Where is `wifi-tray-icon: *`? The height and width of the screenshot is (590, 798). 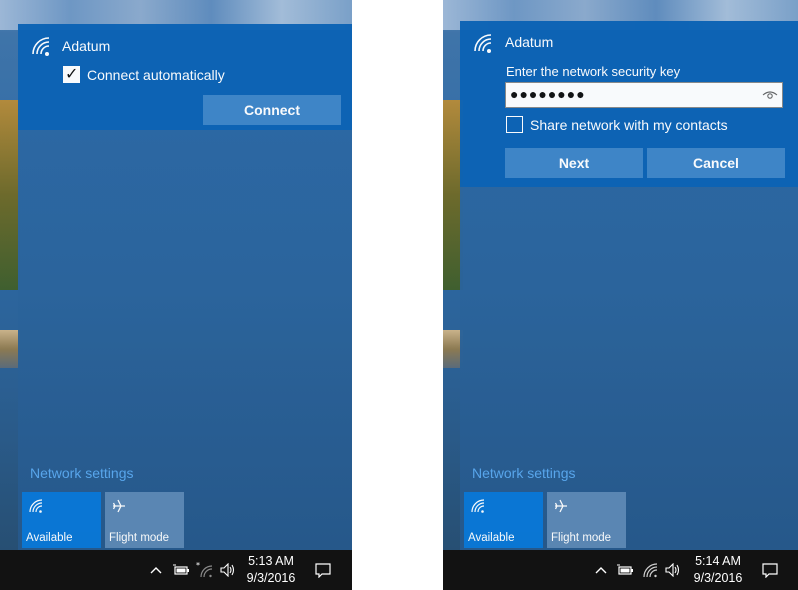
wifi-tray-icon: * is located at coordinates (205, 570).